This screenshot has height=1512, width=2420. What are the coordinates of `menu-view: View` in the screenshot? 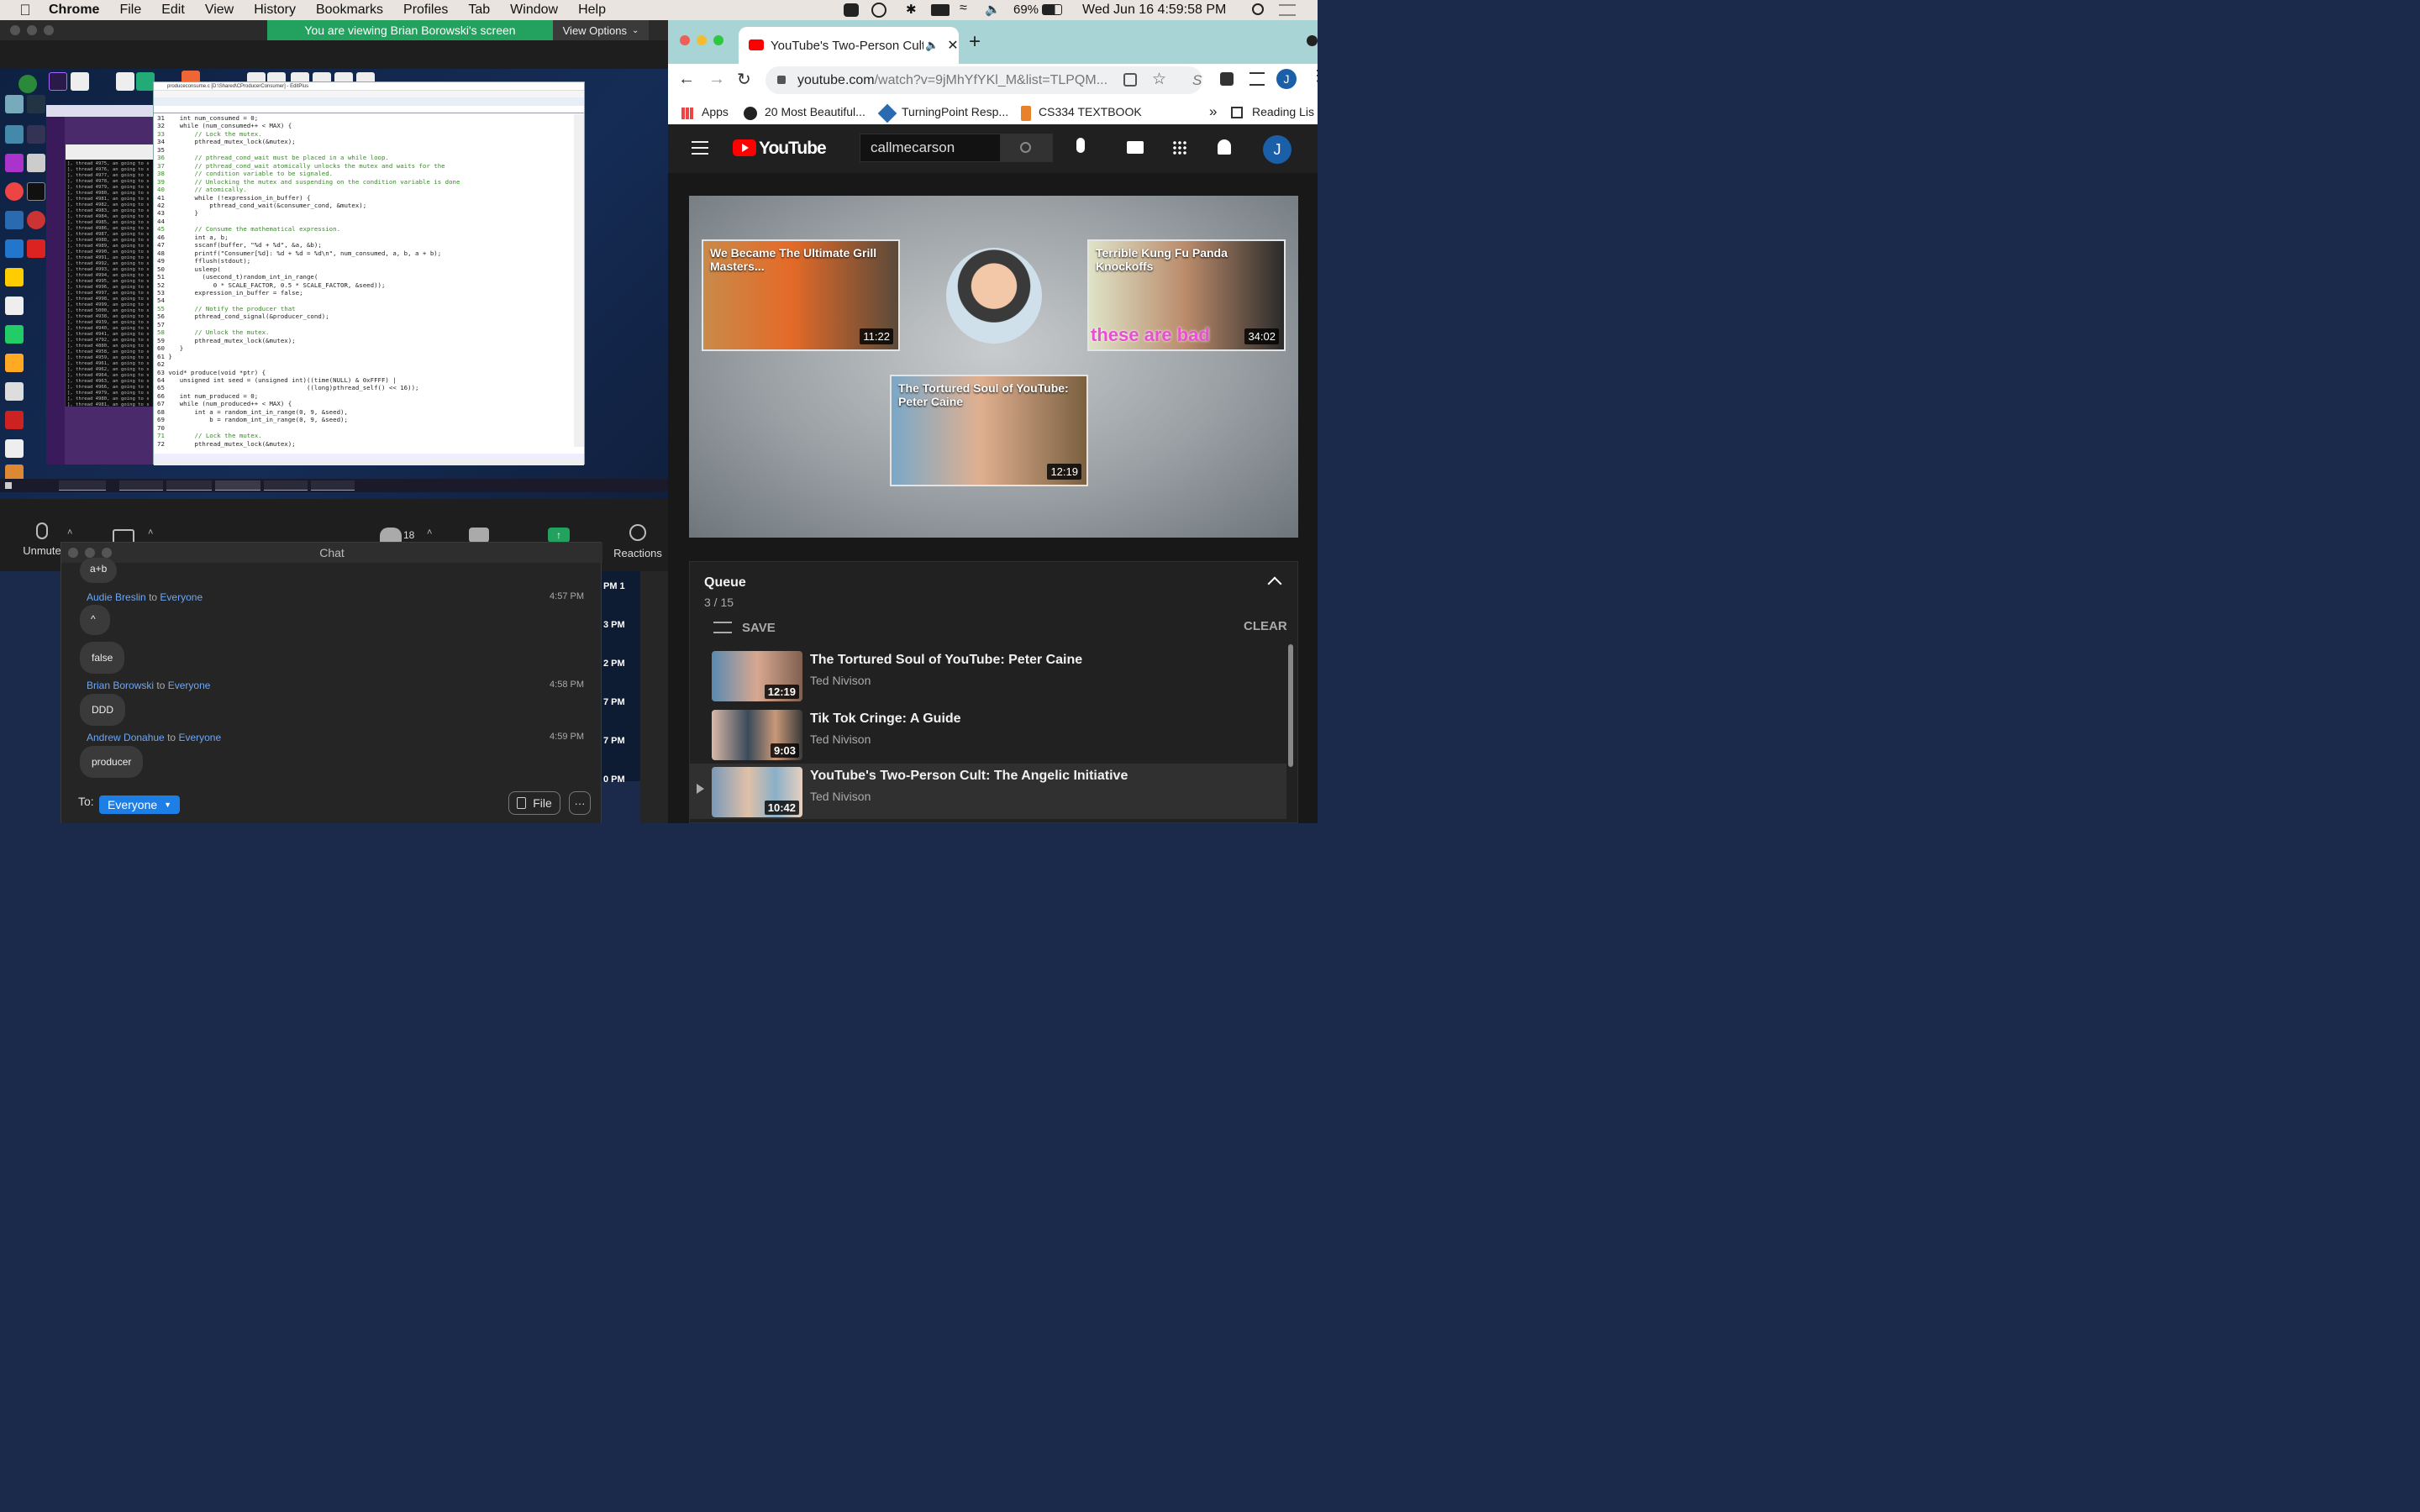 It's located at (219, 10).